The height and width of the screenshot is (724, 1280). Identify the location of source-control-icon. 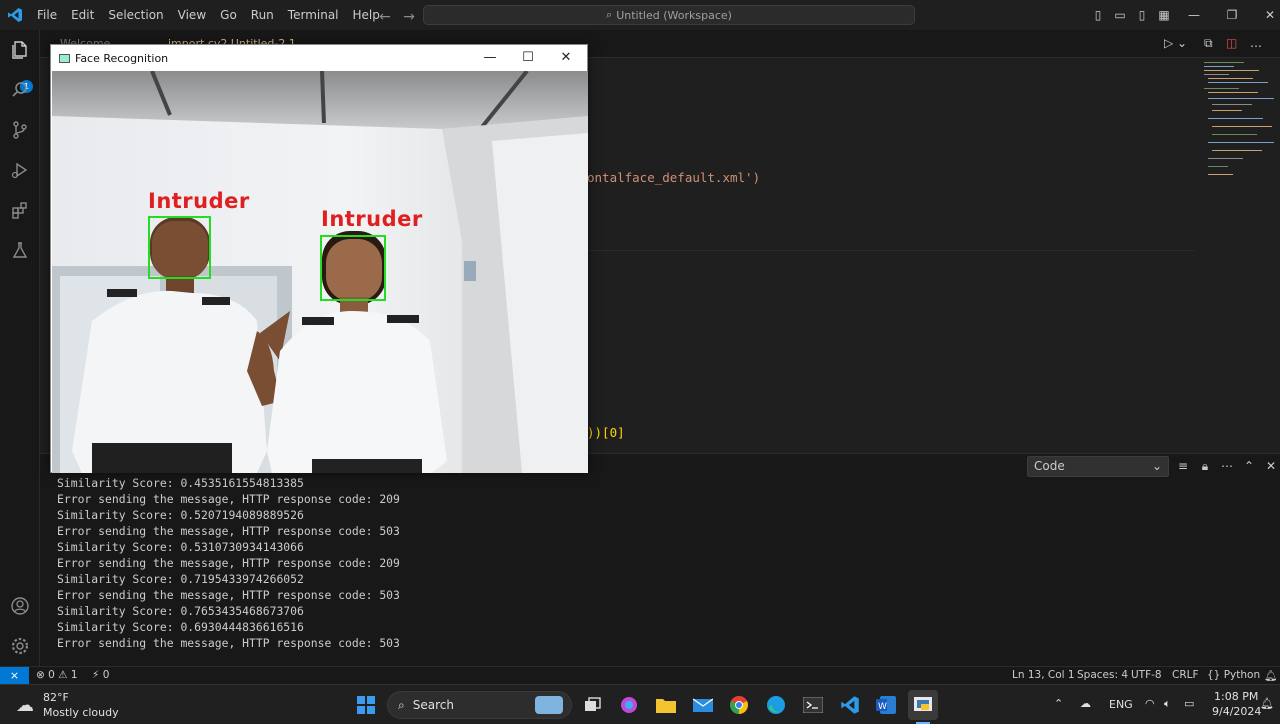
(20, 130).